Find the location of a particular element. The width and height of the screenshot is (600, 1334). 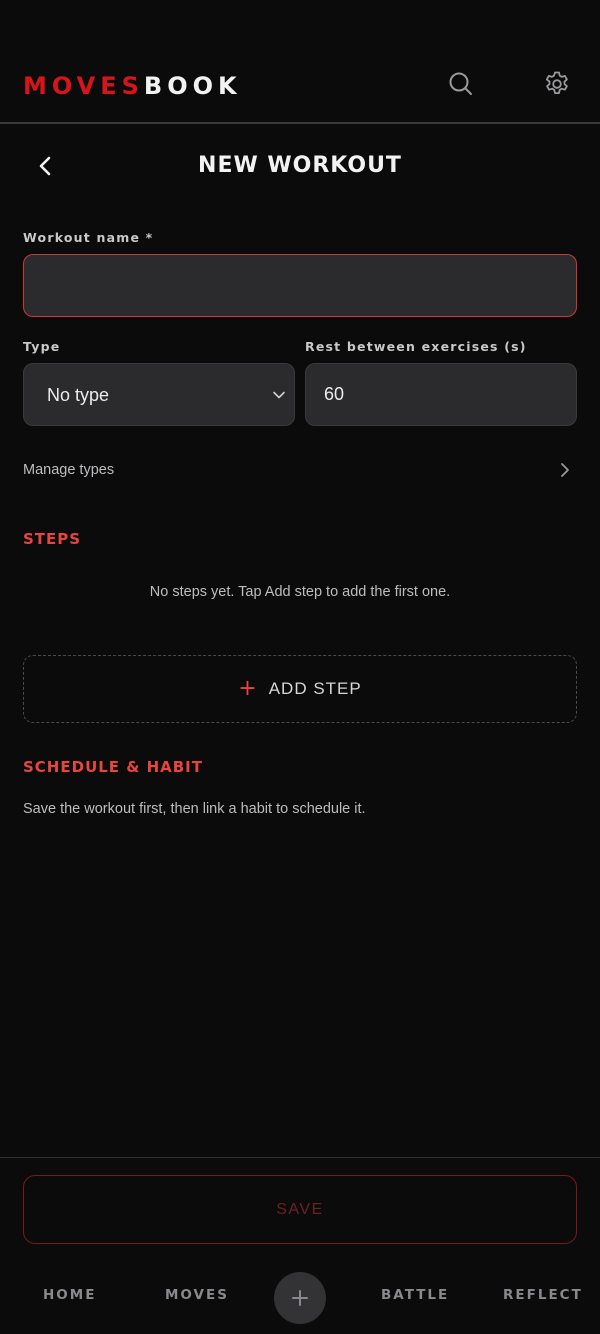

schedule-section-title: SCHEDULE & HABIT is located at coordinates (113, 767).